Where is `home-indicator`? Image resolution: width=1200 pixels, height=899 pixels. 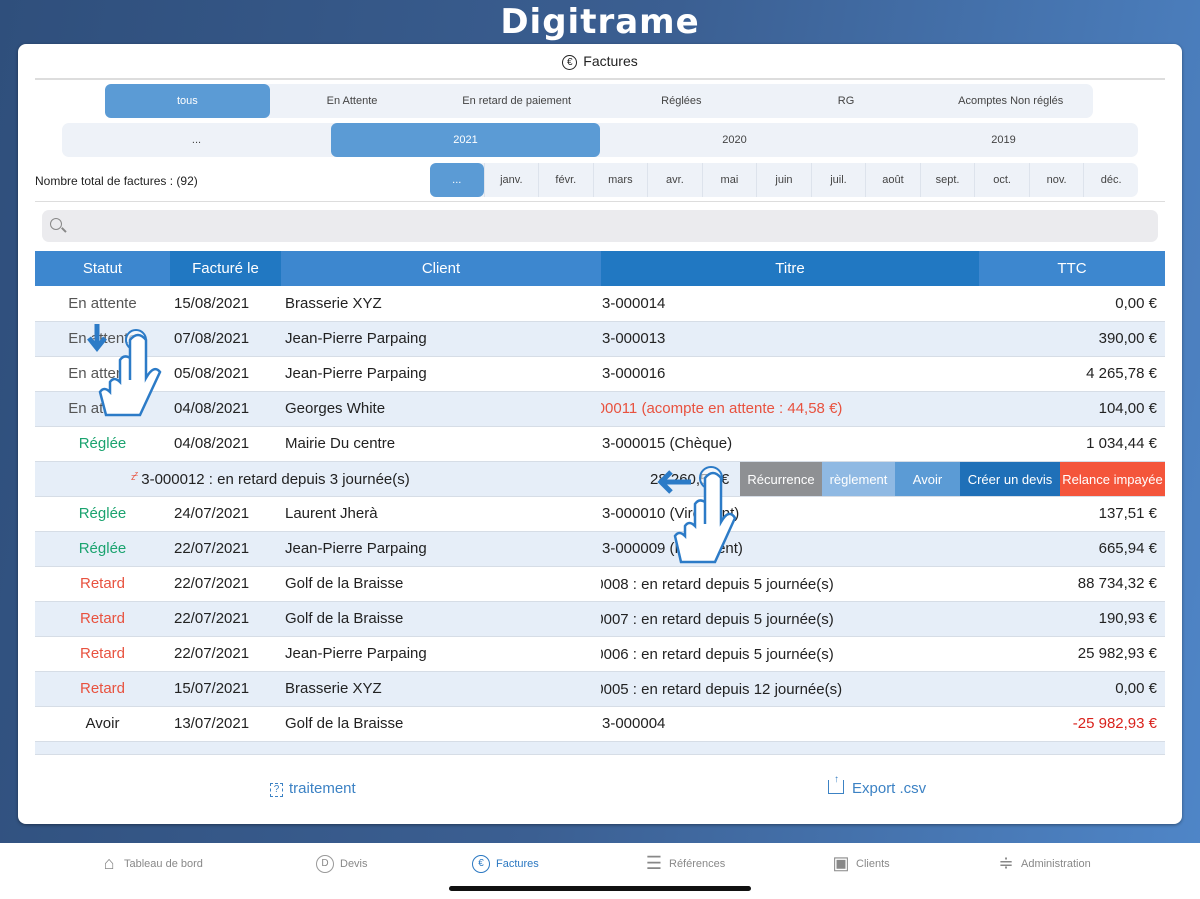
home-indicator is located at coordinates (600, 888).